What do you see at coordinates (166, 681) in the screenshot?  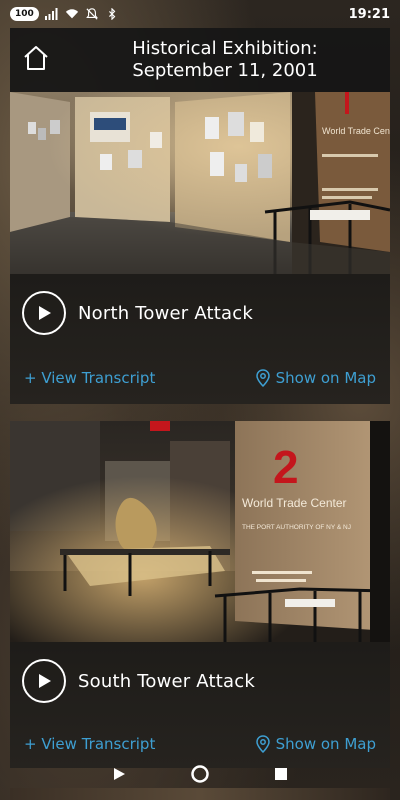 I see `card-title-south: South Tower Attack` at bounding box center [166, 681].